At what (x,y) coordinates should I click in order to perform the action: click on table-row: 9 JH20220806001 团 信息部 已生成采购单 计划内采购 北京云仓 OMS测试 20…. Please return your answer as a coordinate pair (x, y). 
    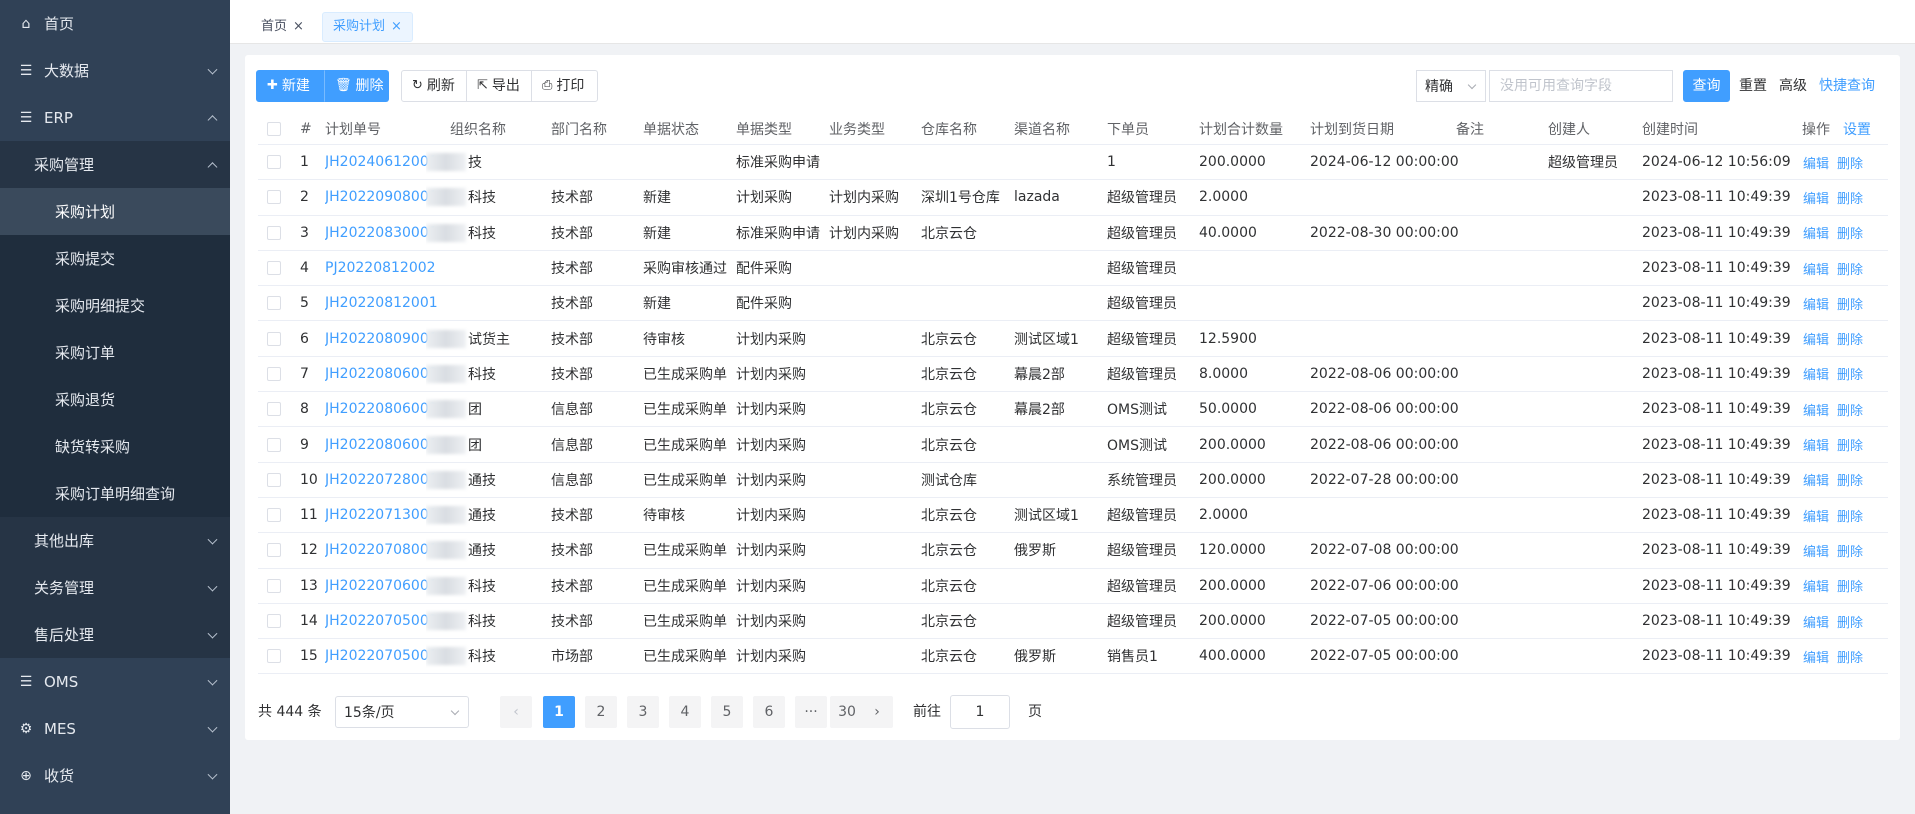
    Looking at the image, I should click on (1073, 445).